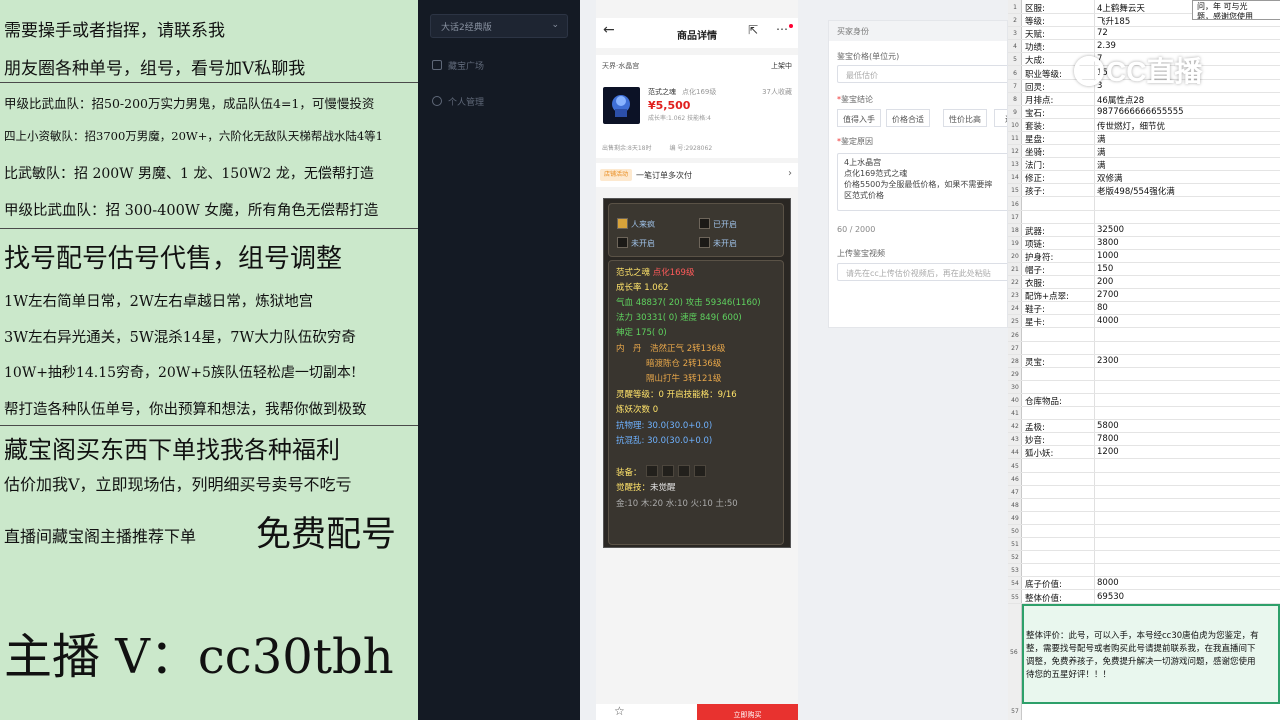 The image size is (1280, 720). What do you see at coordinates (1141, 662) in the screenshot?
I see `summary-line: 调整，免费养孩子，免费提升解决一切游戏问题，感谢您使用` at bounding box center [1141, 662].